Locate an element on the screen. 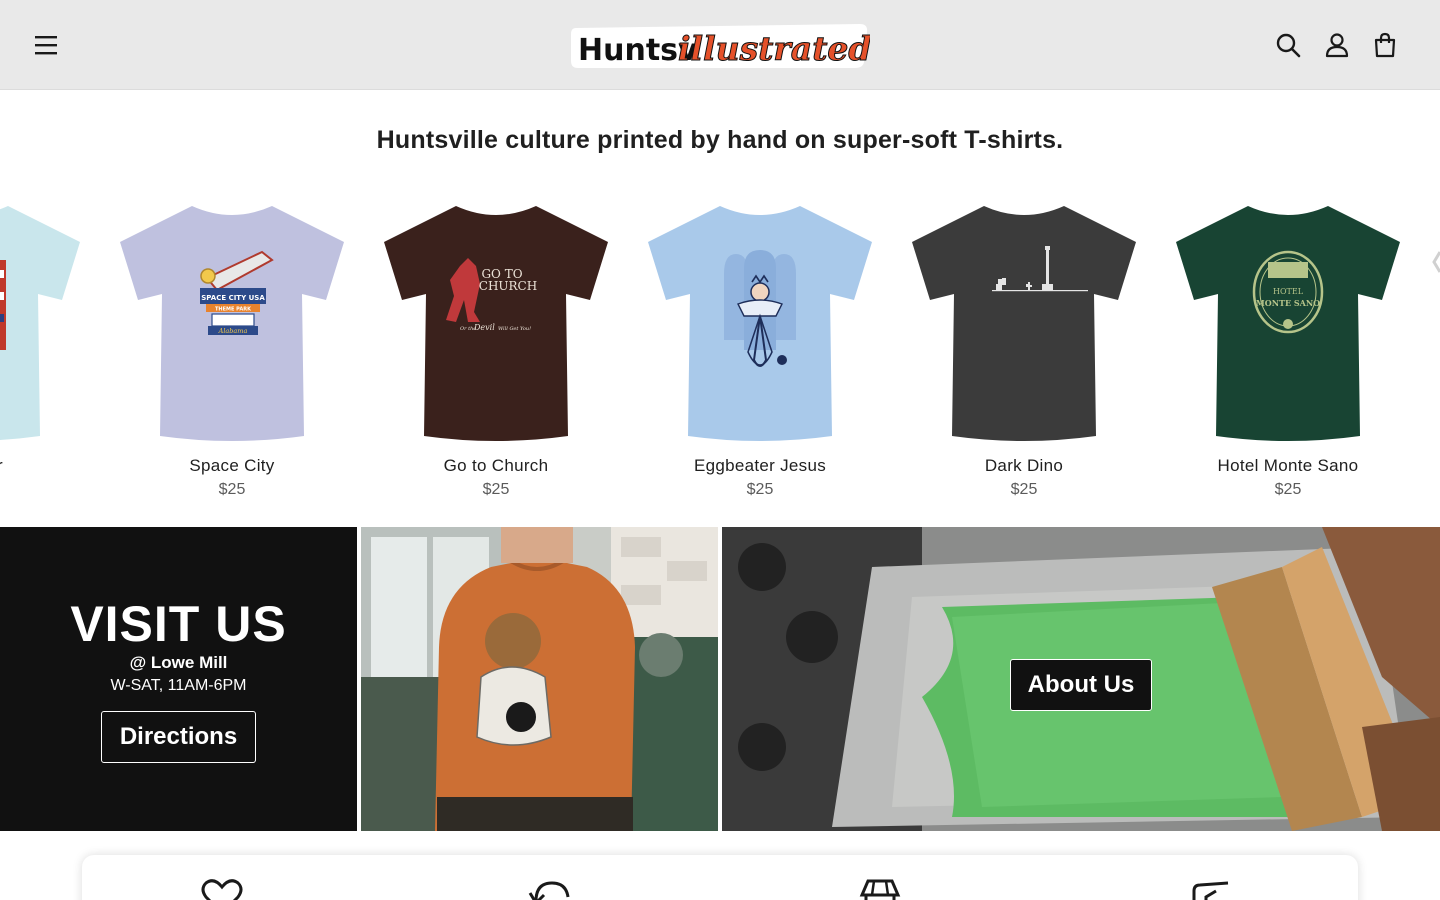  product-name: Eggbeater Jesus is located at coordinates (760, 465).